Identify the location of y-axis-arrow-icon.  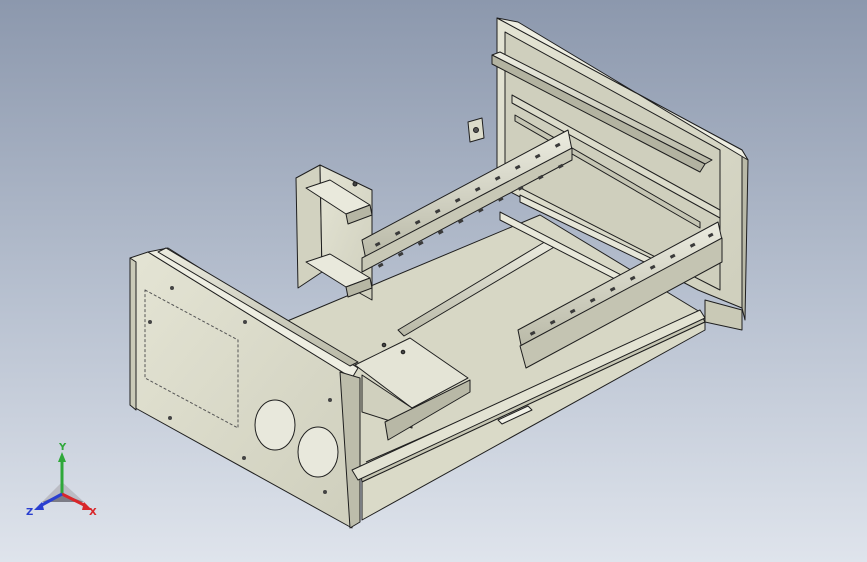
(62, 457).